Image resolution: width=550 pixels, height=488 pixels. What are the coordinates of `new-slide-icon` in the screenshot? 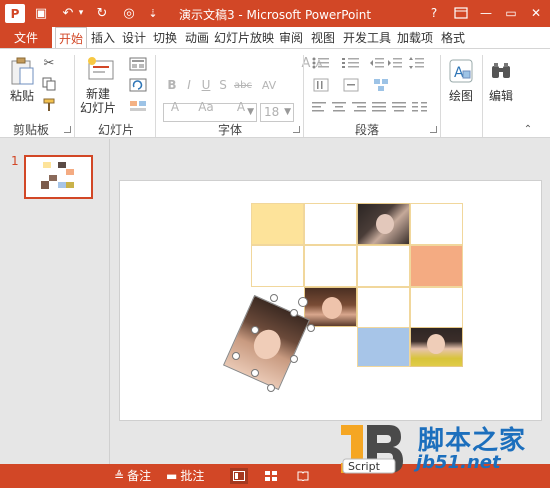 It's located at (101, 69).